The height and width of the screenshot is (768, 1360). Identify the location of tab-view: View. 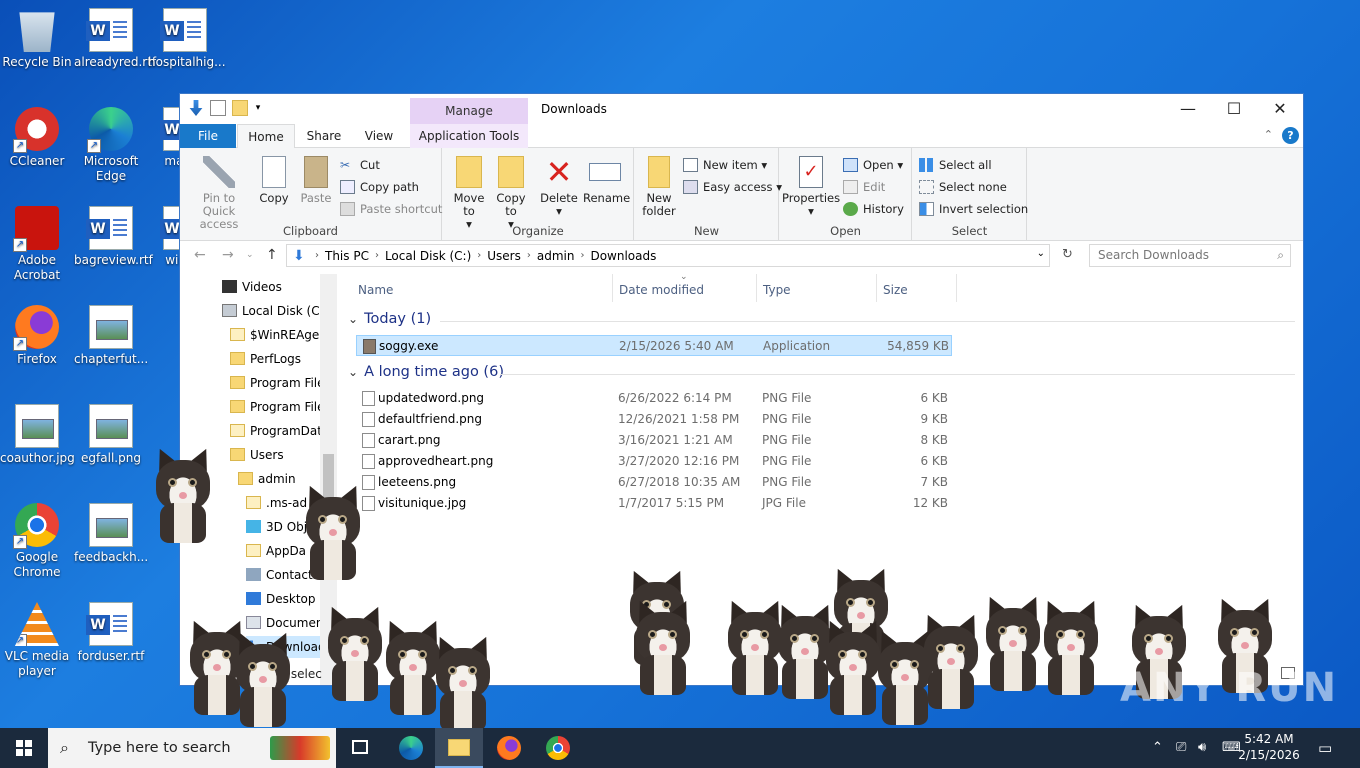
(379, 136).